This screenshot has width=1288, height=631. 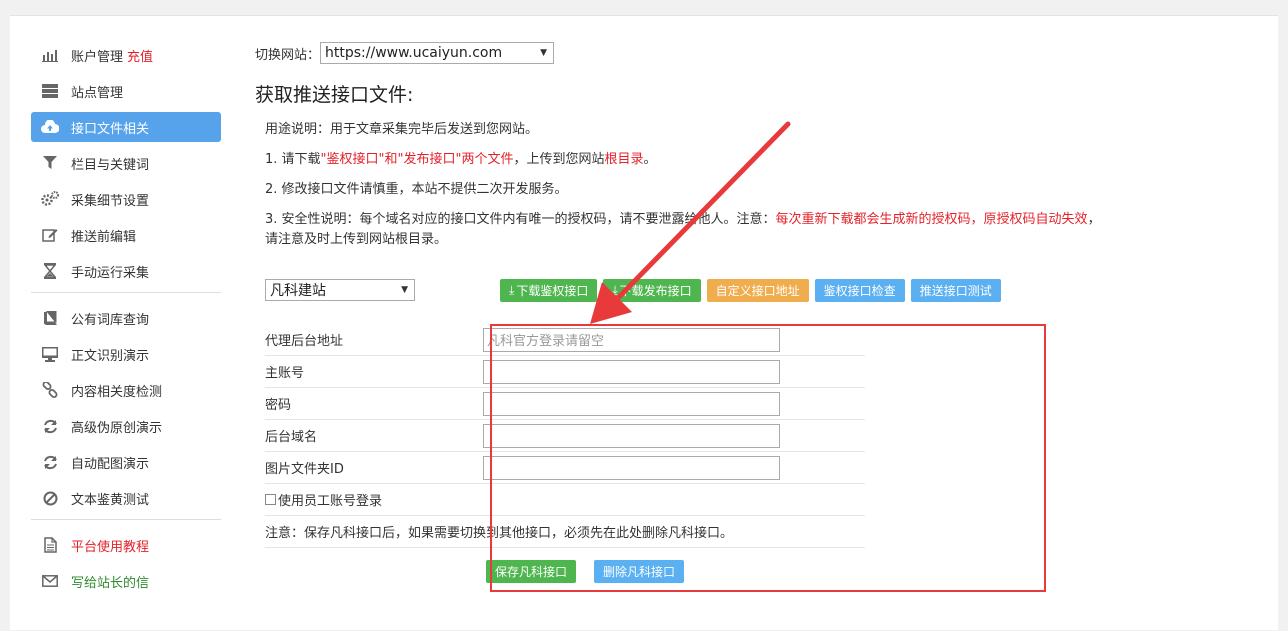 What do you see at coordinates (565, 500) in the screenshot?
I see `form-row-staff-login: 使用员工账号登录` at bounding box center [565, 500].